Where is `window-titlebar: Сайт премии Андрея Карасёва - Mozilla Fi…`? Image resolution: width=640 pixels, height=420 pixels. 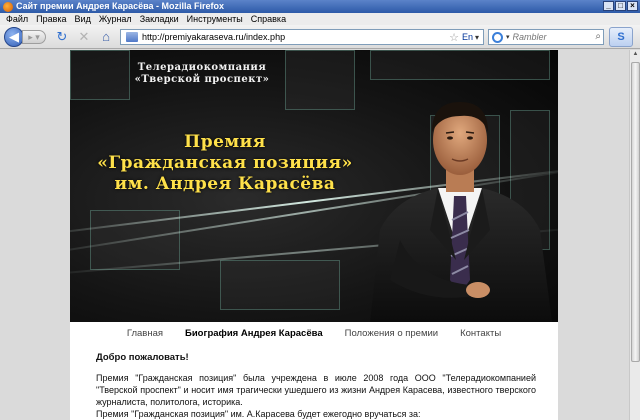
window-titlebar: Сайт премии Андрея Карасёва - Mozilla Fi… is located at coordinates (320, 6).